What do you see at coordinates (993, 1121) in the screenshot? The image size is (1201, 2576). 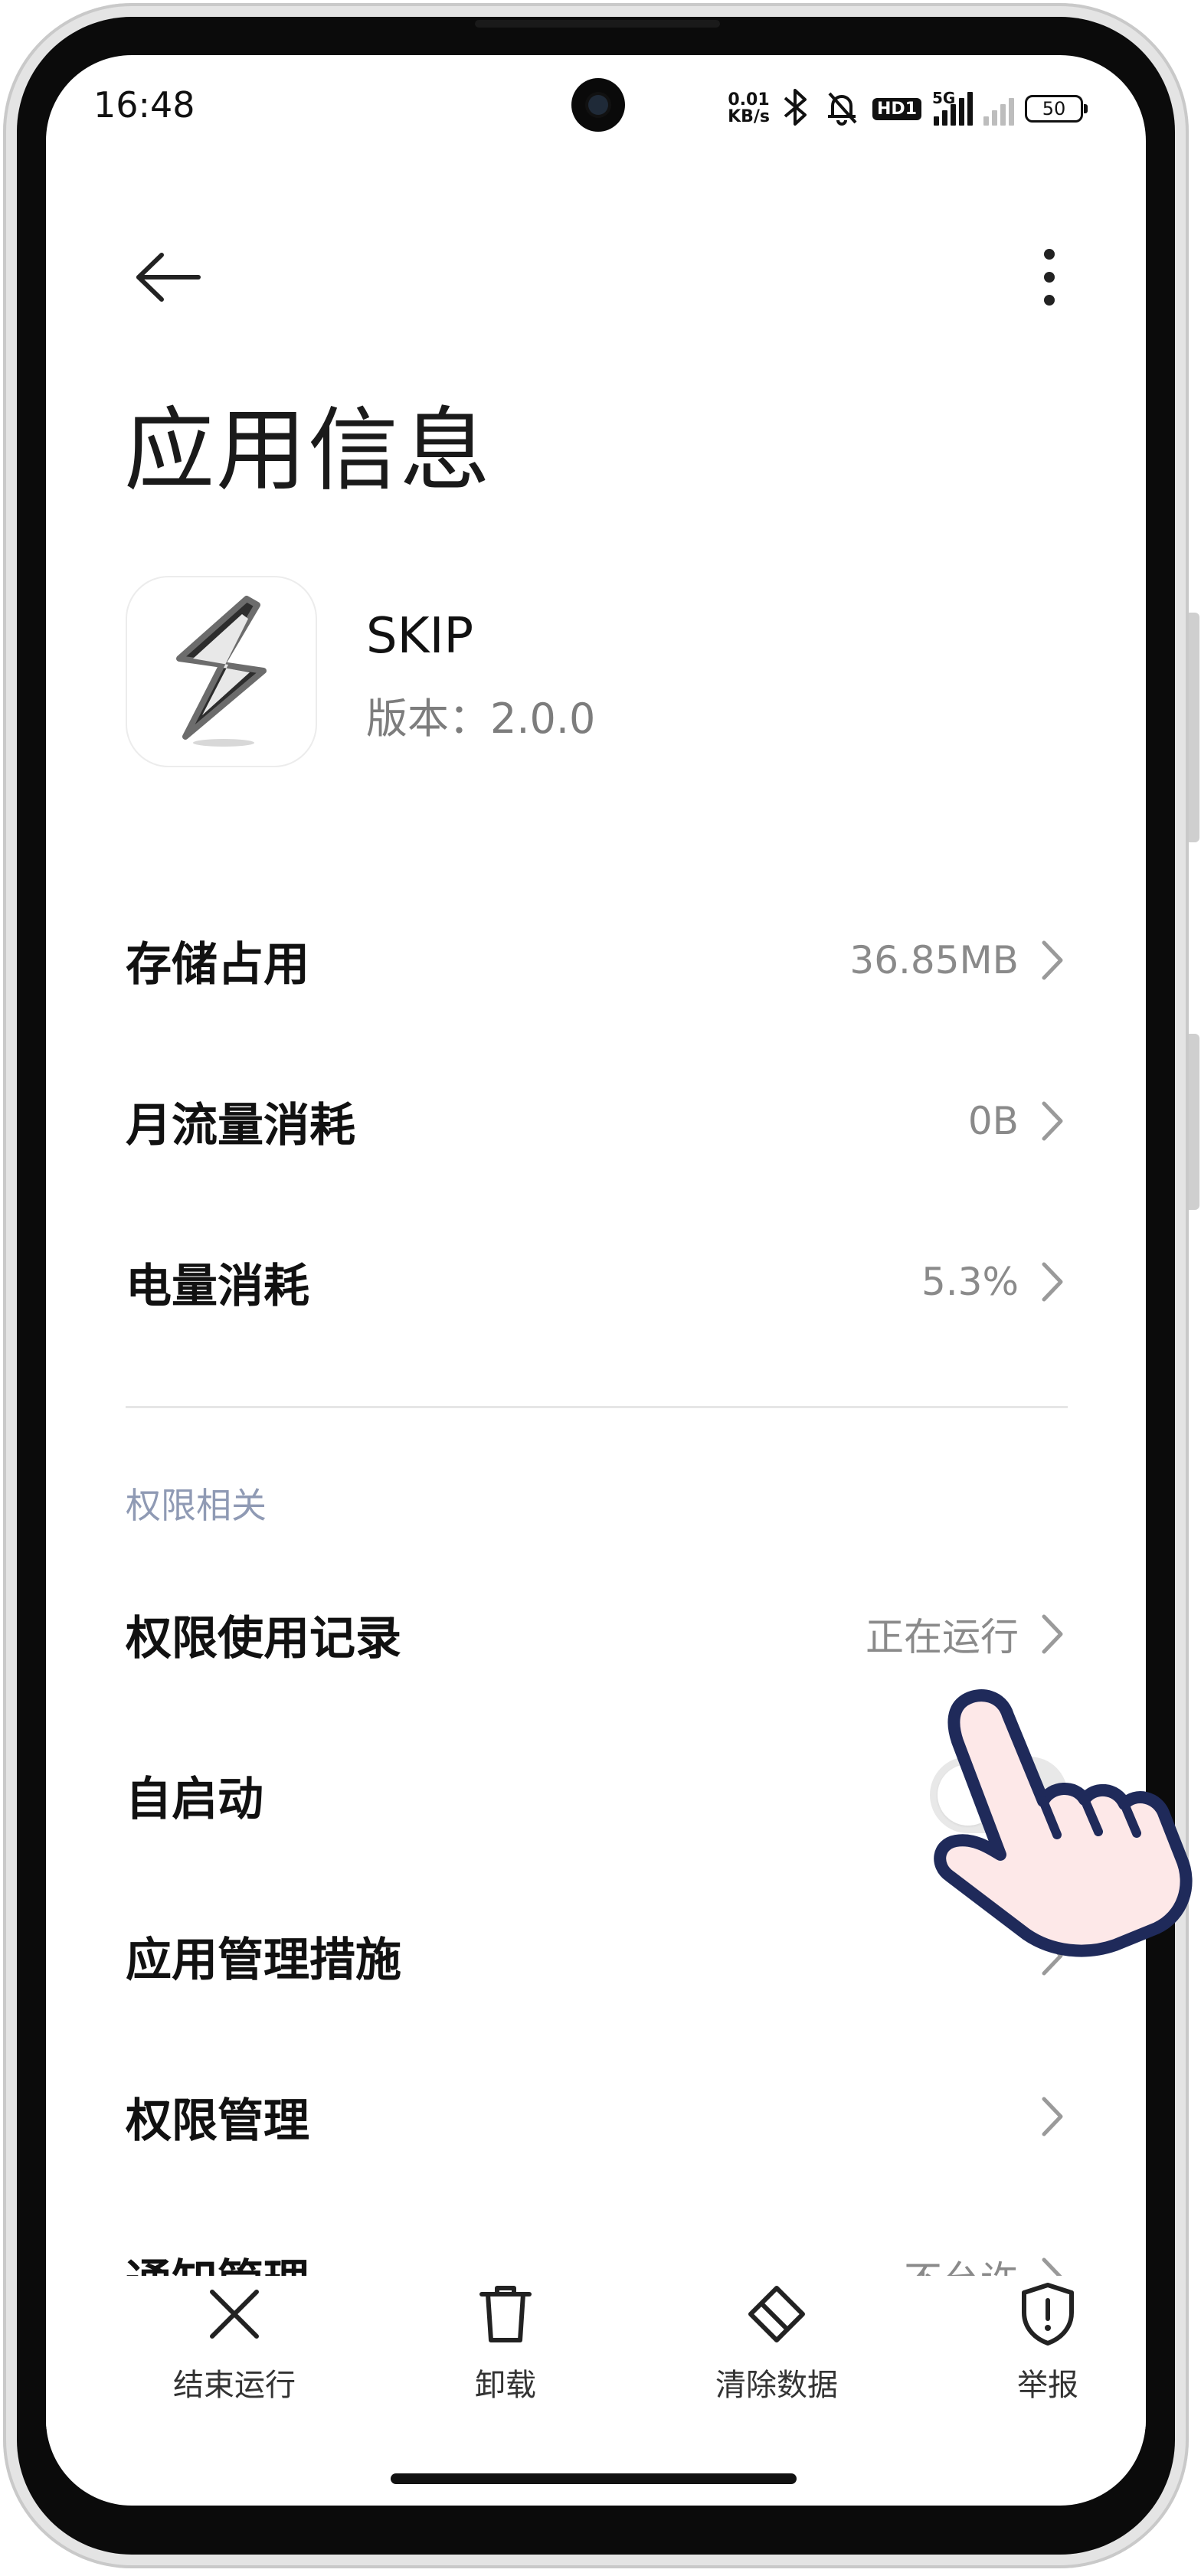 I see `row-value: 0B` at bounding box center [993, 1121].